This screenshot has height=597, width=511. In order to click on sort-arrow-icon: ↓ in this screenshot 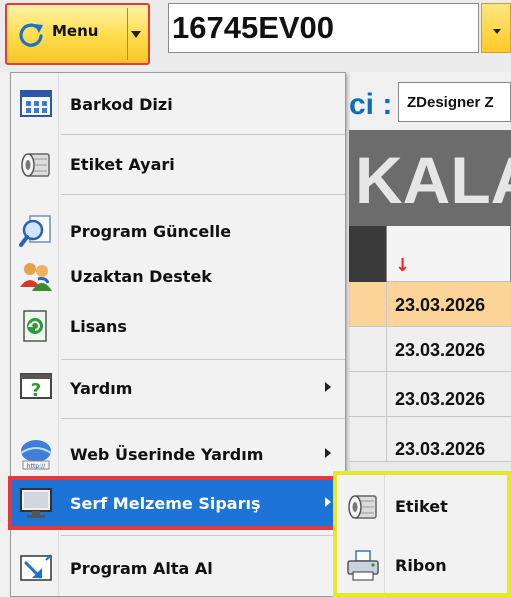, I will do `click(403, 265)`.